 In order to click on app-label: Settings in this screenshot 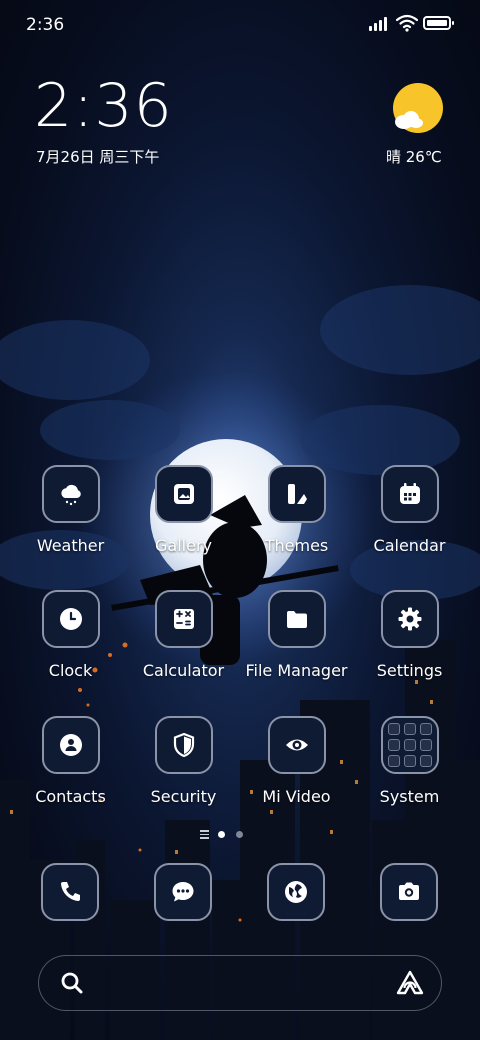, I will do `click(409, 670)`.